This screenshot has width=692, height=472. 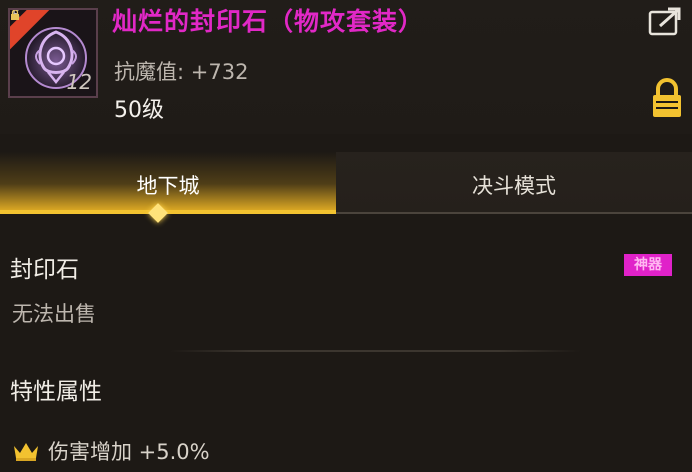 What do you see at coordinates (268, 21) in the screenshot?
I see `item-name: 灿烂的封印石（物攻套装）` at bounding box center [268, 21].